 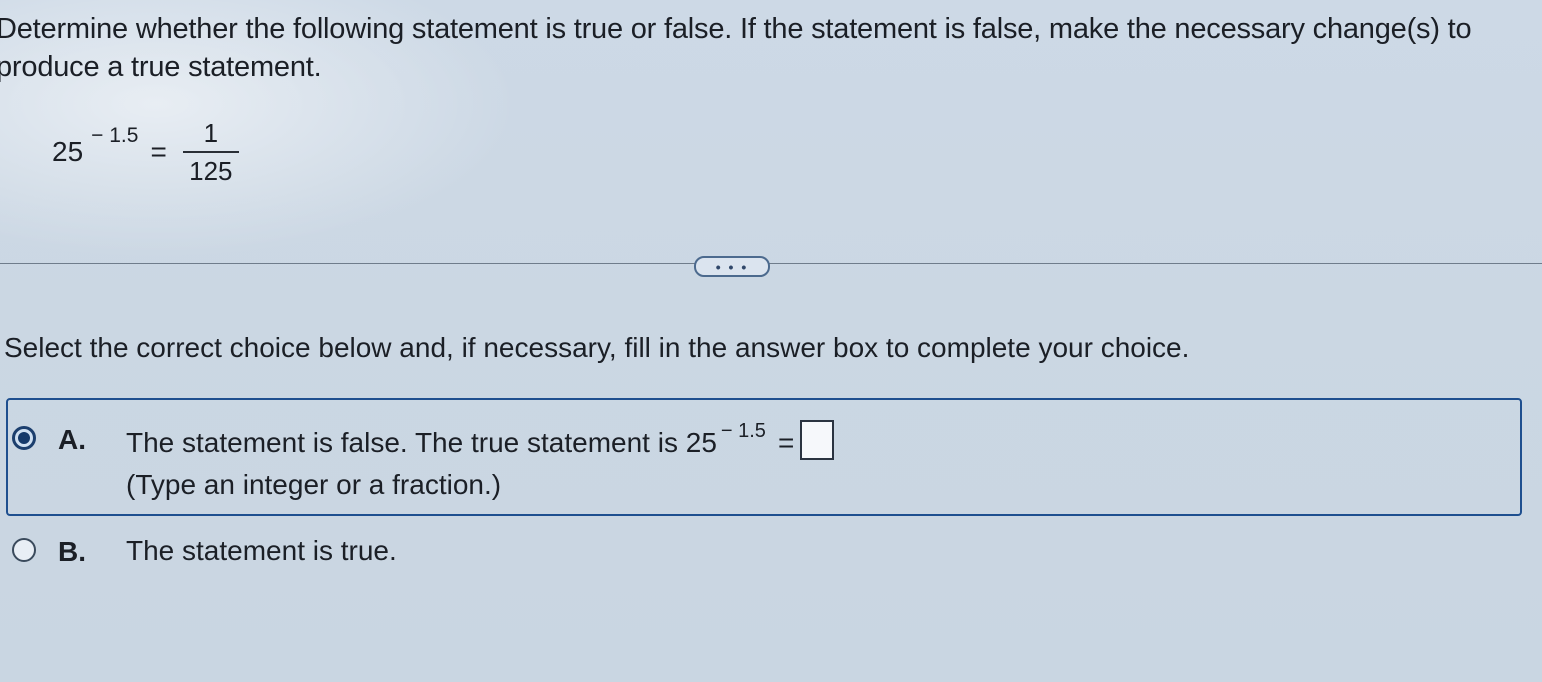 I want to click on radio-selected-dot-icon, so click(x=24, y=438).